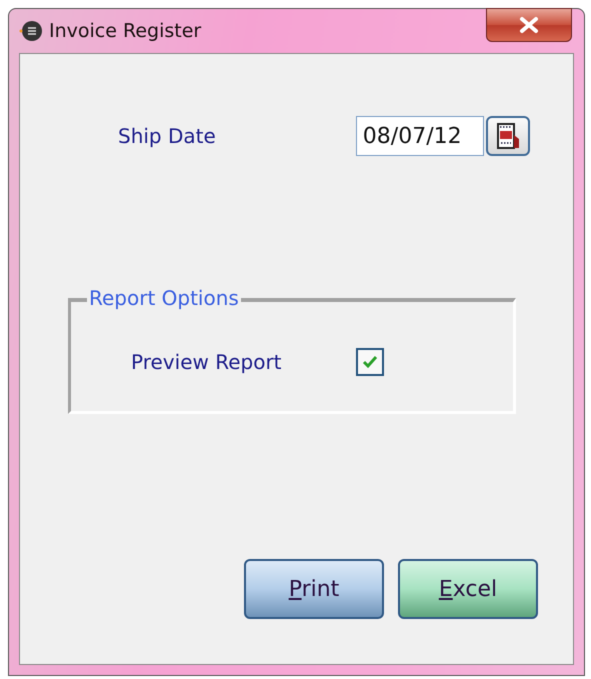  Describe the element at coordinates (125, 31) in the screenshot. I see `window-title: Invoice Register` at that location.